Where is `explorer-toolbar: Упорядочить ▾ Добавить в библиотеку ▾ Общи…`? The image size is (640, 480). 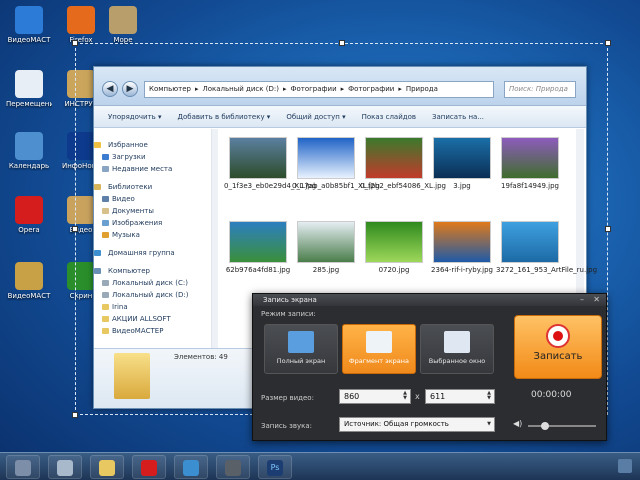 explorer-toolbar: Упорядочить ▾ Добавить в библиотеку ▾ Общи… is located at coordinates (340, 117).